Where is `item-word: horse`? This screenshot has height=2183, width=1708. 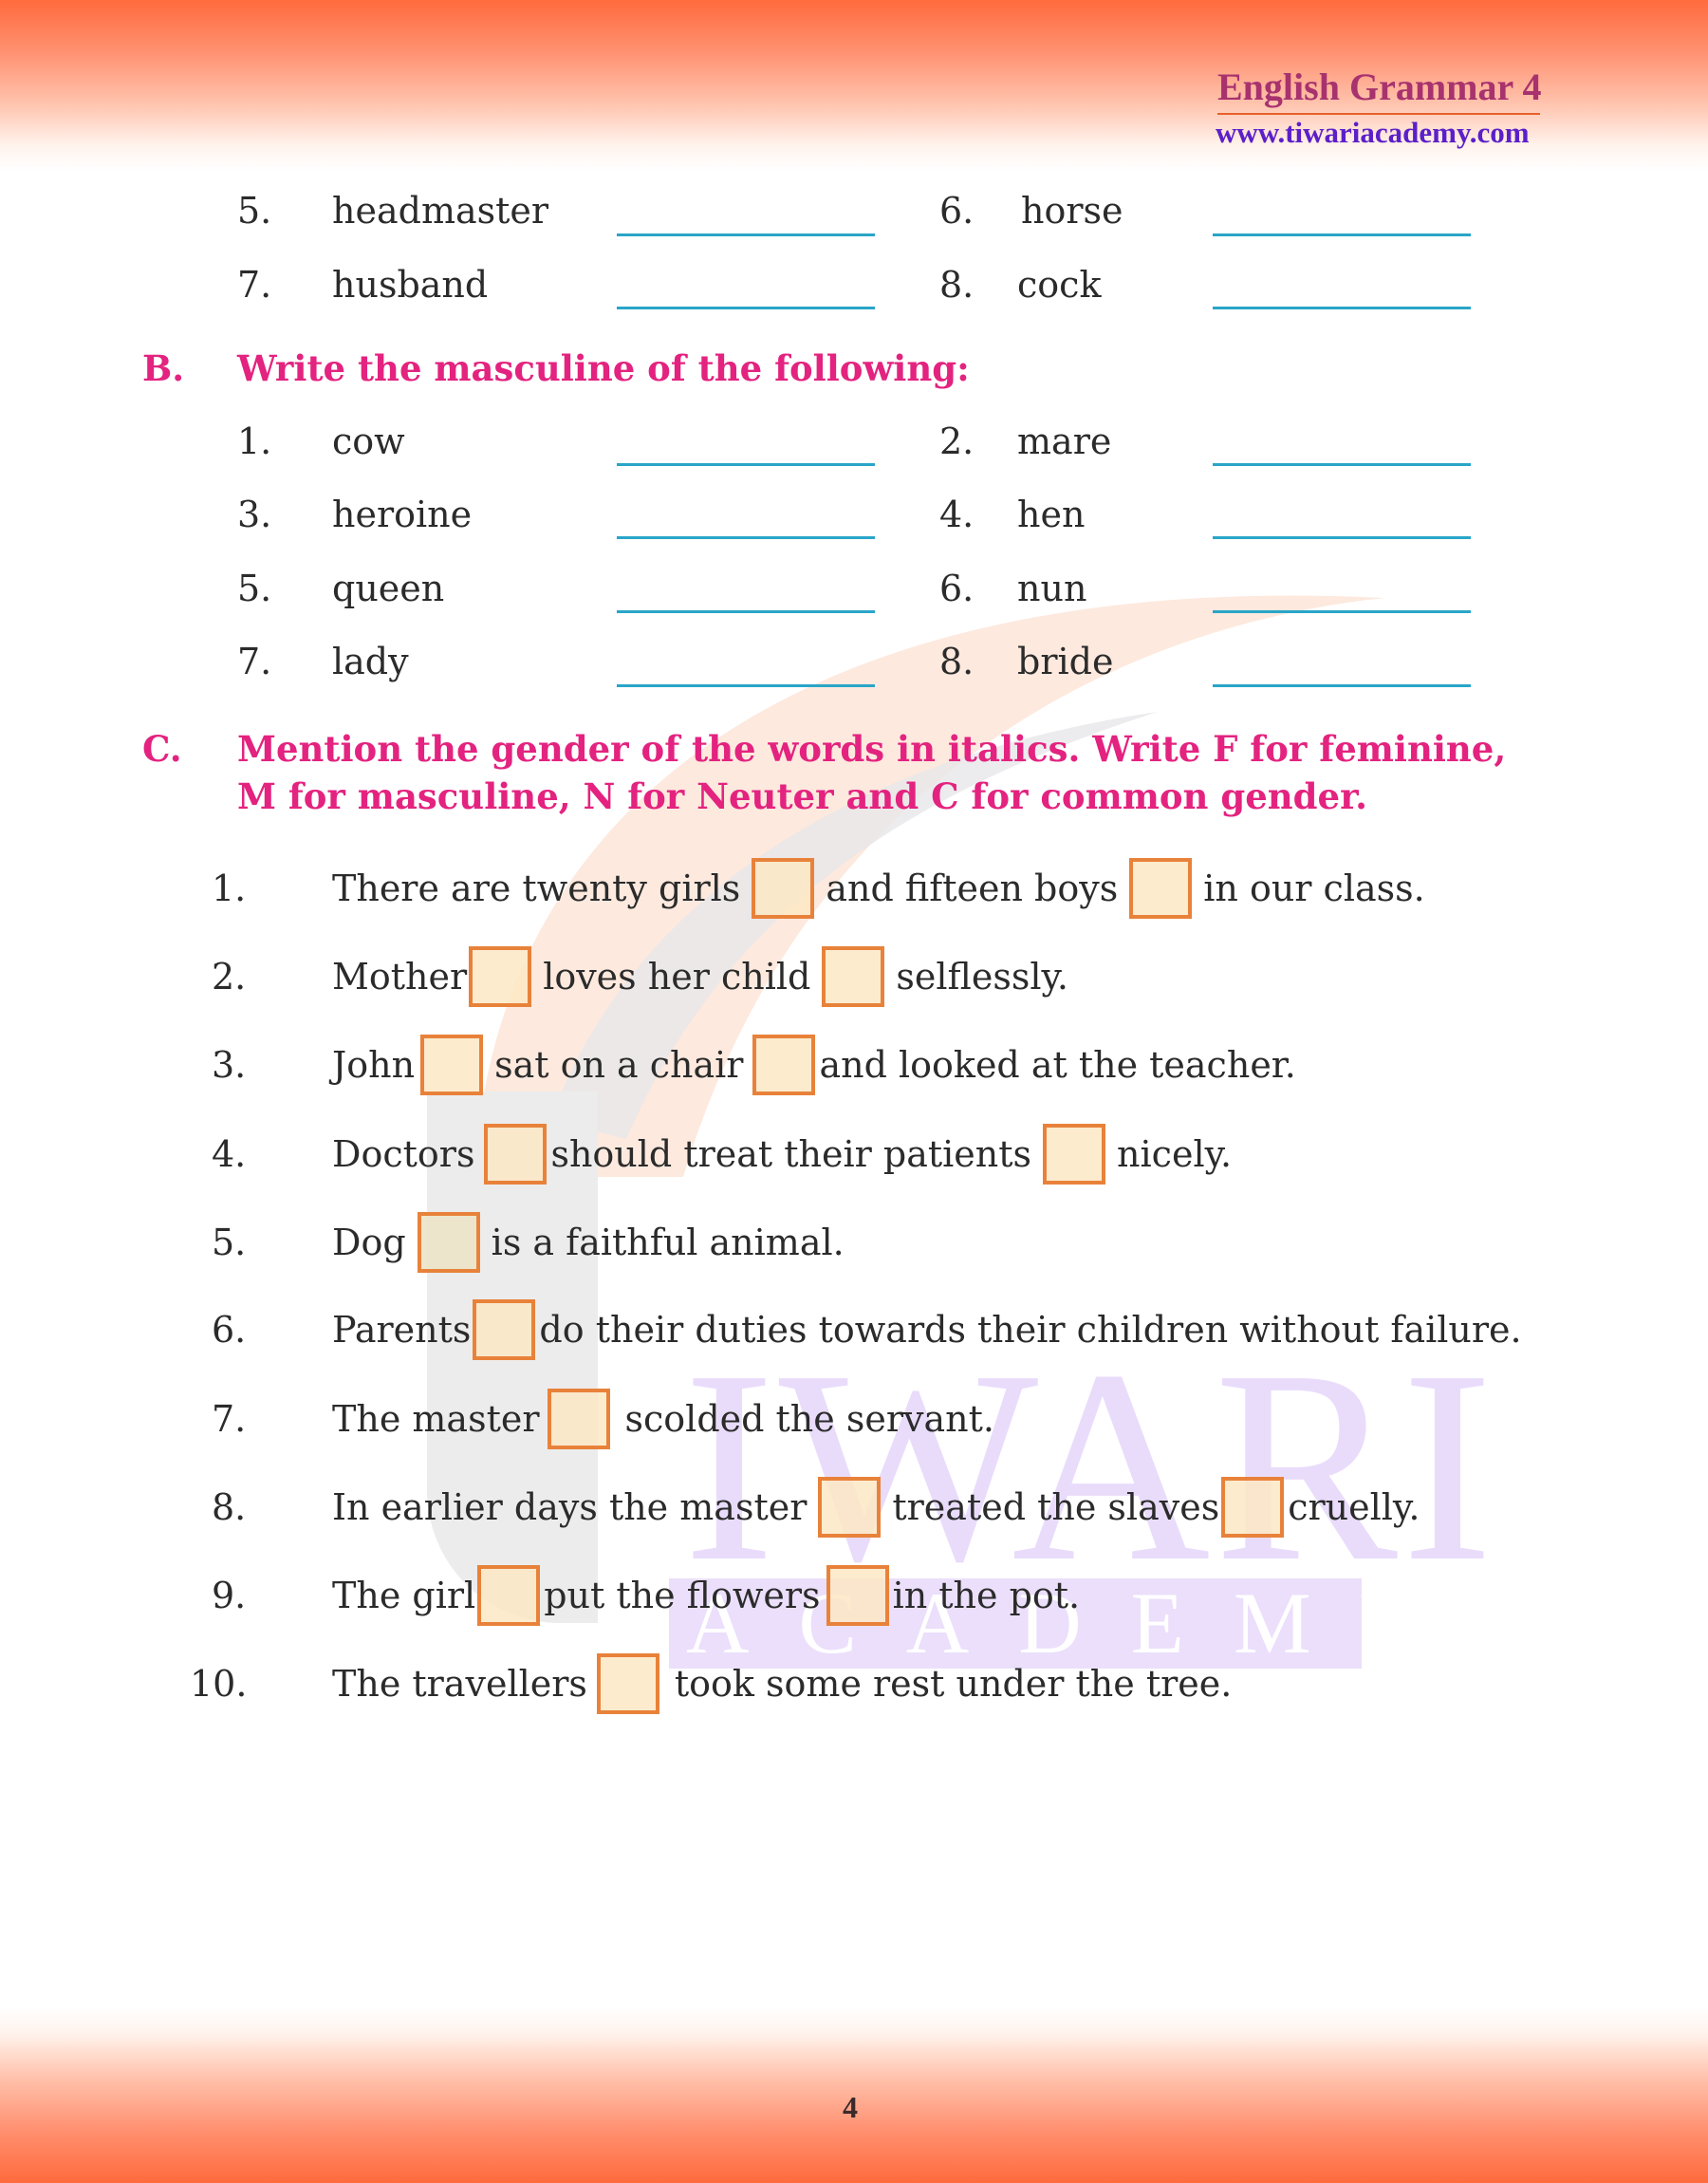 item-word: horse is located at coordinates (1072, 211).